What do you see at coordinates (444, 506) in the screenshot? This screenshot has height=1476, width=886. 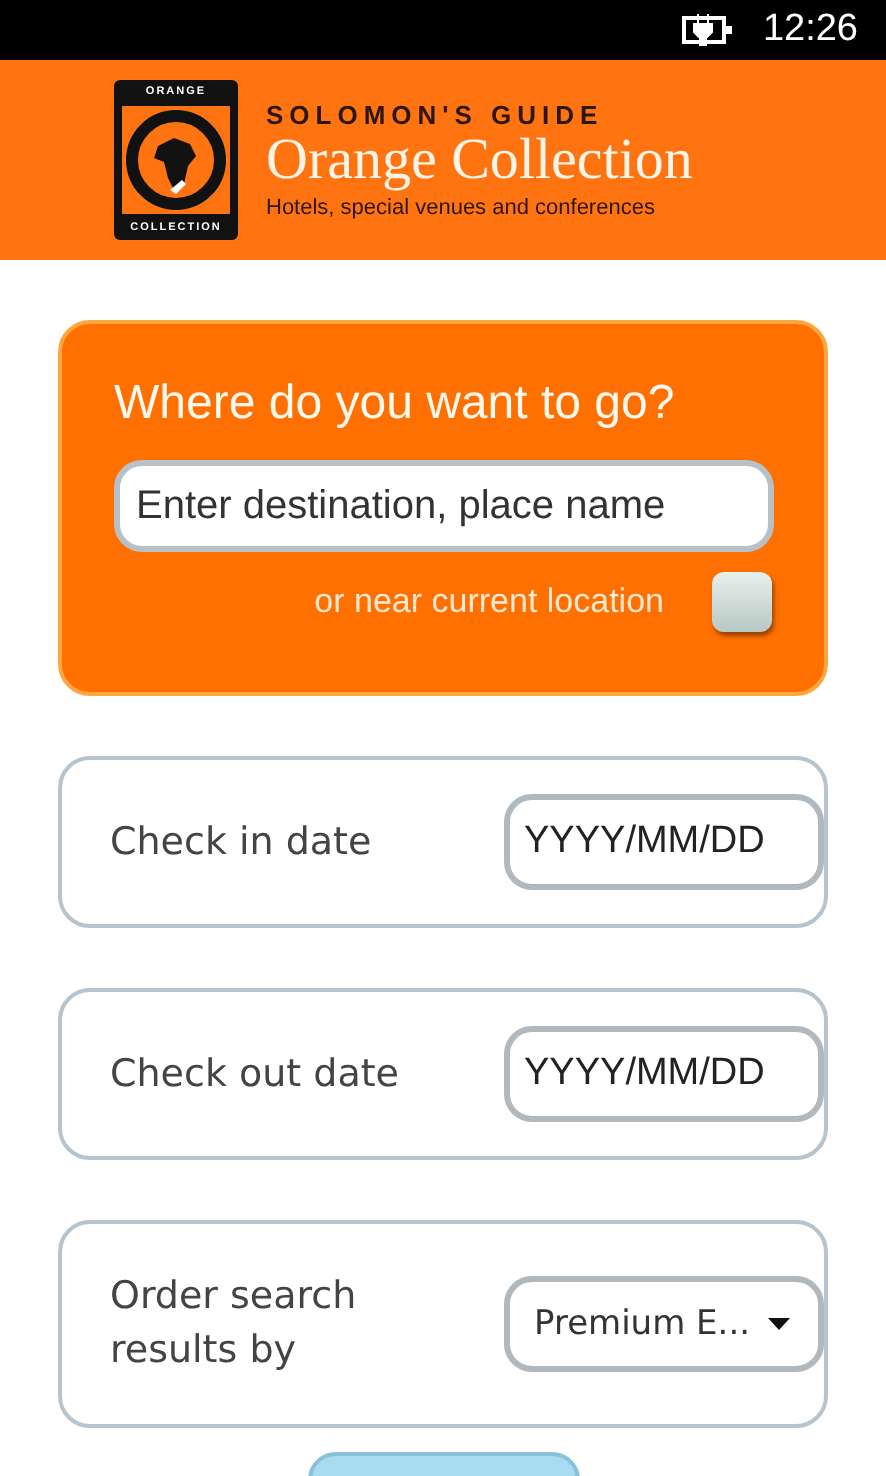 I see `destination-field: Enter destination, place name` at bounding box center [444, 506].